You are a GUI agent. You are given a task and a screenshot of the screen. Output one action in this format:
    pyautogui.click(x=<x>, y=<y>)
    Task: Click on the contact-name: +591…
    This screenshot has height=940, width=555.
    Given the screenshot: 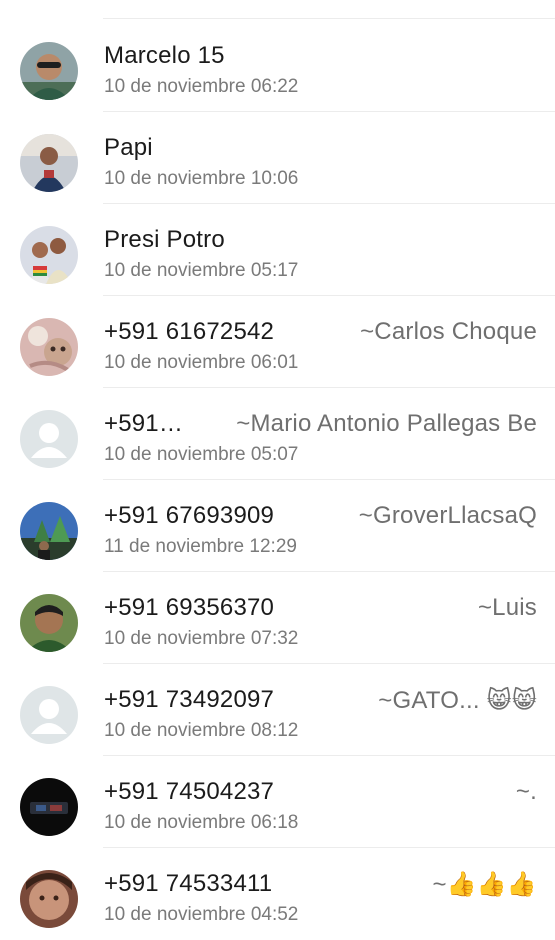 What is the action you would take?
    pyautogui.click(x=144, y=423)
    